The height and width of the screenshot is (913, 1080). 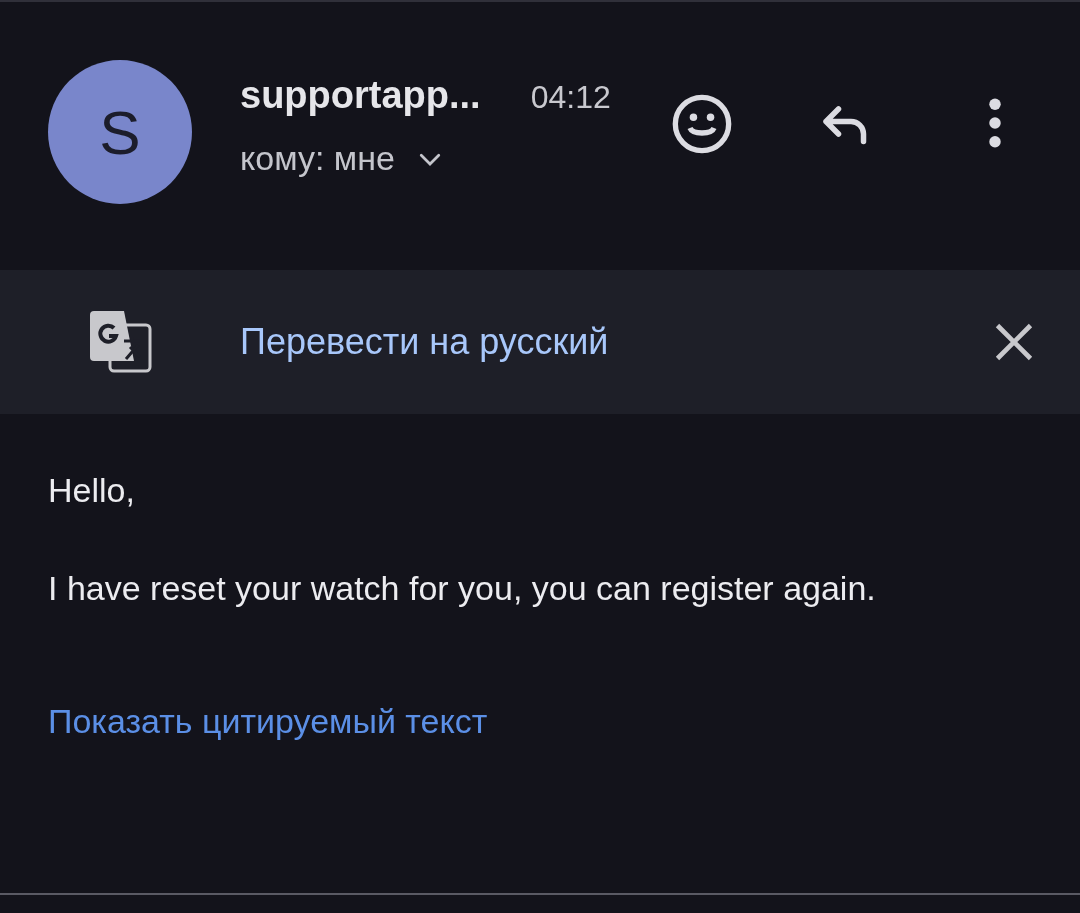 I want to click on message-paragraph: Hello,, so click(x=92, y=490).